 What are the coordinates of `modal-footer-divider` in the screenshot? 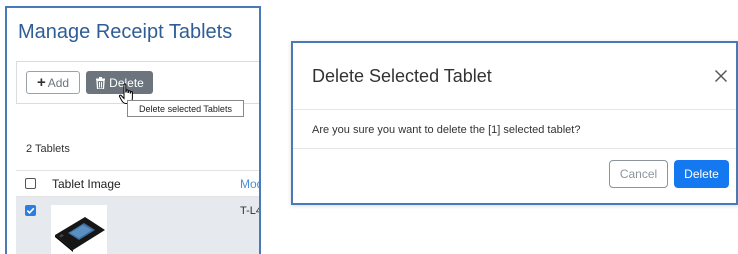 It's located at (514, 148).